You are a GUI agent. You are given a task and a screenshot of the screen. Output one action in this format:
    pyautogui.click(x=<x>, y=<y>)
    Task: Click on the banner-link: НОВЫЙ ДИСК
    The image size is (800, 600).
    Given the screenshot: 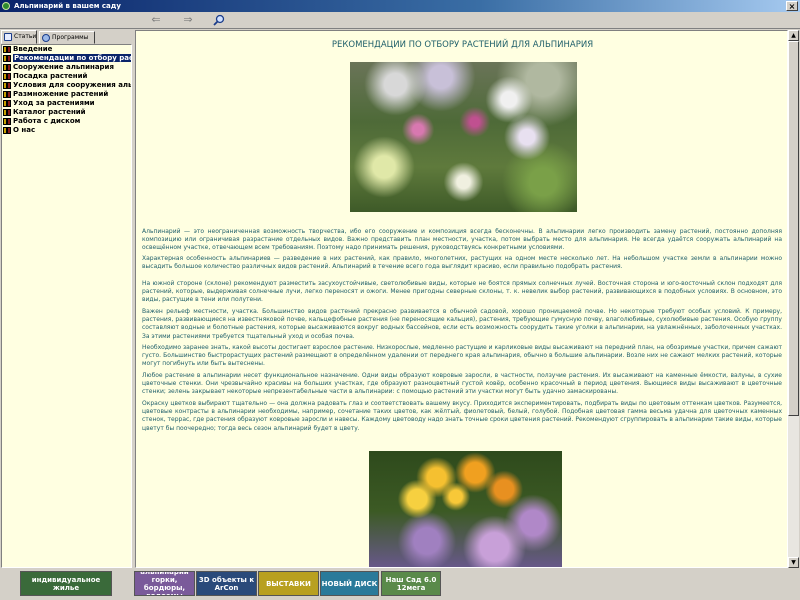 What is the action you would take?
    pyautogui.click(x=349, y=583)
    